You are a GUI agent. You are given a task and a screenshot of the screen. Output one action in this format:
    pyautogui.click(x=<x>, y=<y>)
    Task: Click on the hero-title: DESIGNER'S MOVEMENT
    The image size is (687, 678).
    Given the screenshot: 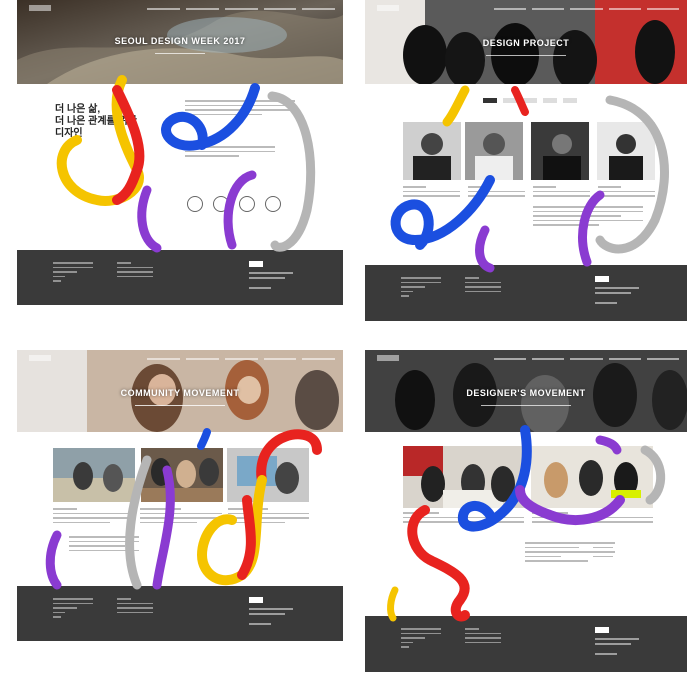 What is the action you would take?
    pyautogui.click(x=526, y=393)
    